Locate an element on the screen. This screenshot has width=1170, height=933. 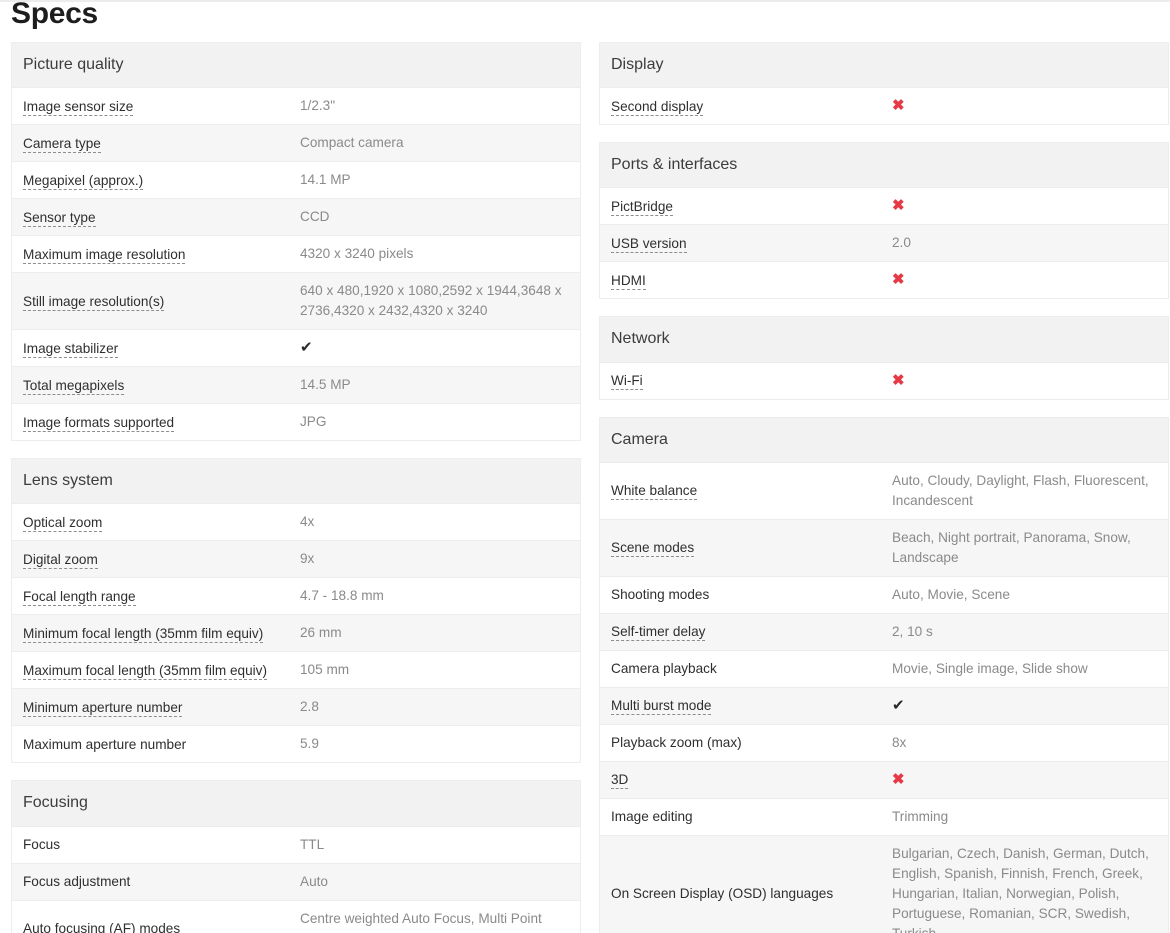
spec-term-tooltip: Self-timer delay is located at coordinates (658, 633).